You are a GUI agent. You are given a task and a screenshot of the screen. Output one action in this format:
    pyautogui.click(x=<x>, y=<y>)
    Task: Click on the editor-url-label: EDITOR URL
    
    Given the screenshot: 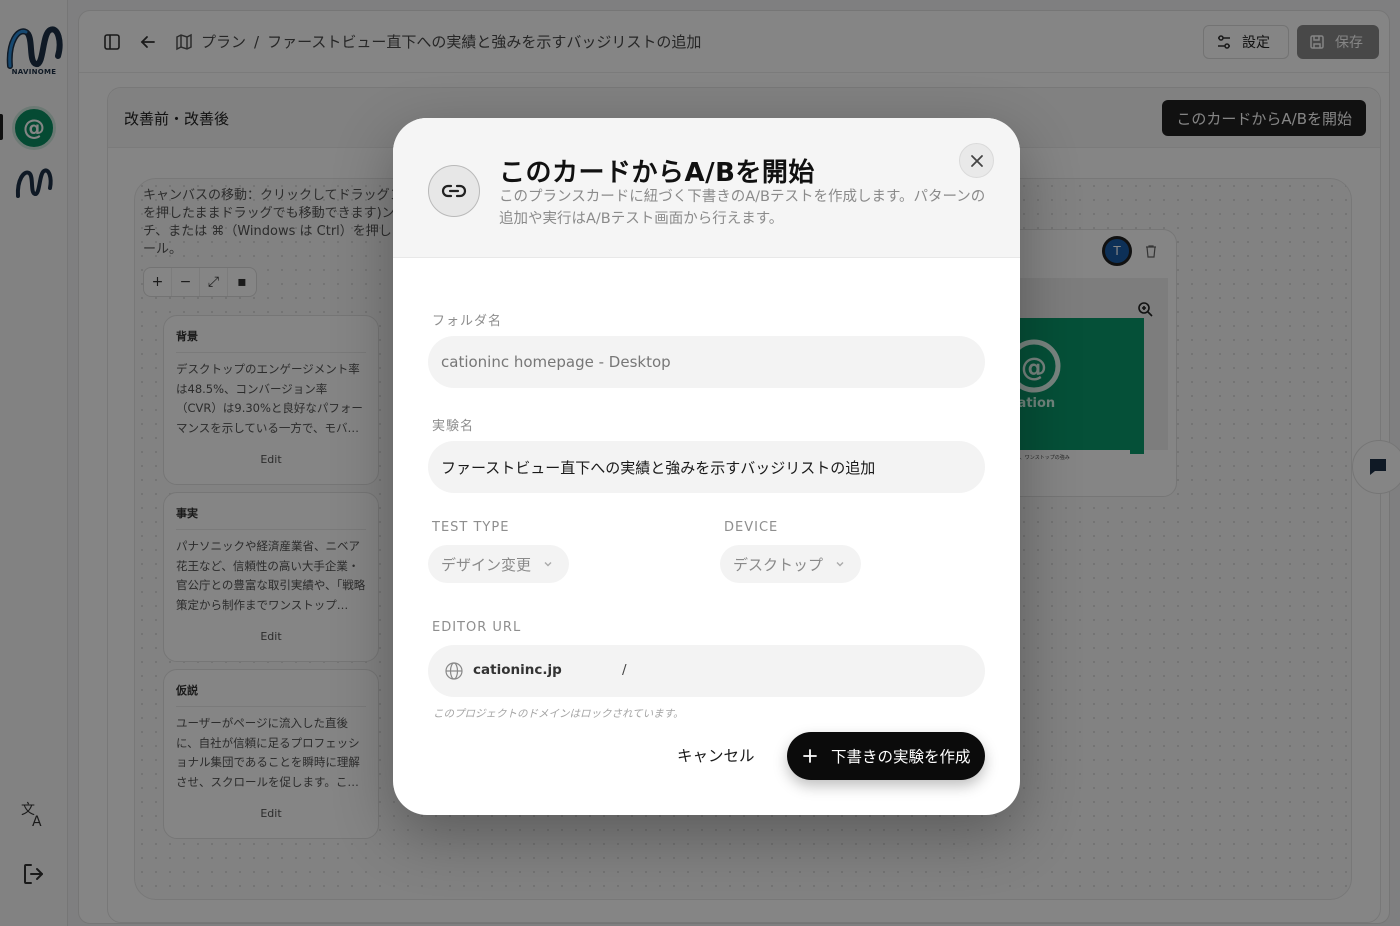 What is the action you would take?
    pyautogui.click(x=477, y=627)
    